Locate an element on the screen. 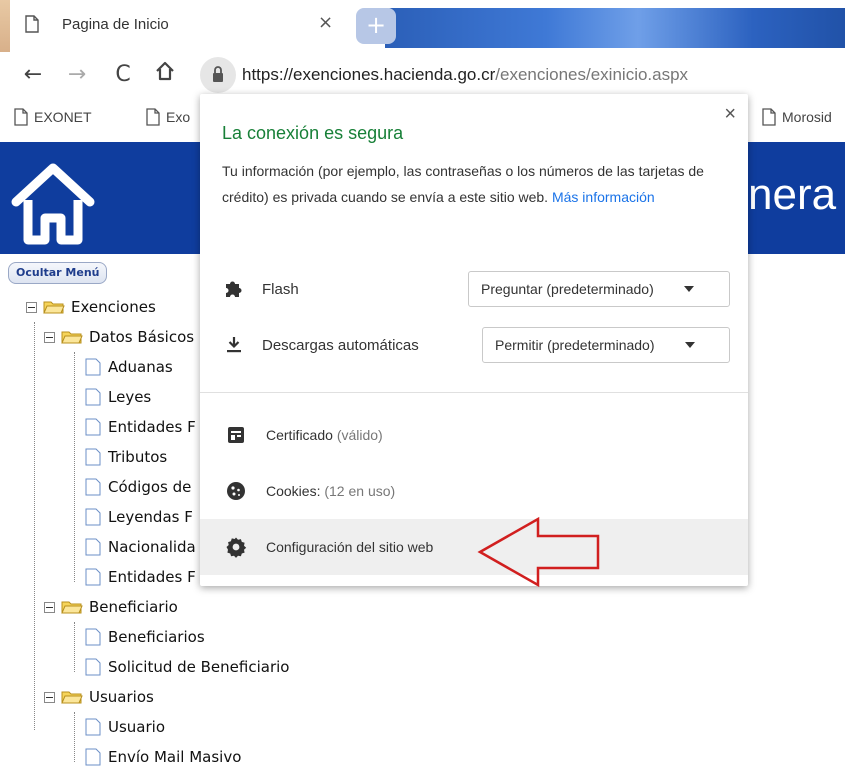 This screenshot has height=776, width=845. tree-label: Entidades F is located at coordinates (152, 577).